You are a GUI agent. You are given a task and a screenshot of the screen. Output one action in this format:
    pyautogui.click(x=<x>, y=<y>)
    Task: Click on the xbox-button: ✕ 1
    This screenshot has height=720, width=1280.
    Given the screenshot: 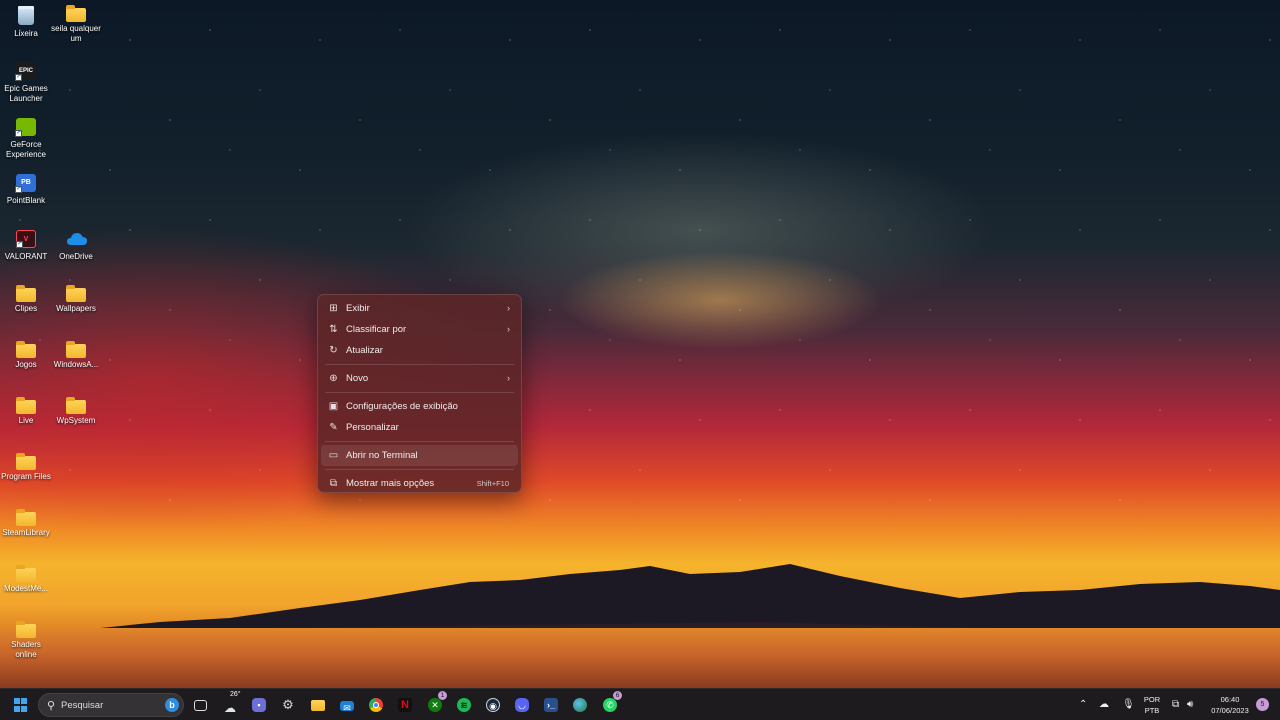 What is the action you would take?
    pyautogui.click(x=435, y=704)
    